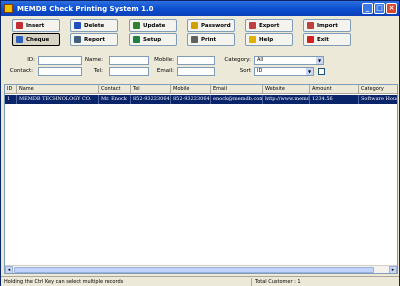 The image size is (400, 286). Describe the element at coordinates (252, 25) in the screenshot. I see `export-icon` at that location.